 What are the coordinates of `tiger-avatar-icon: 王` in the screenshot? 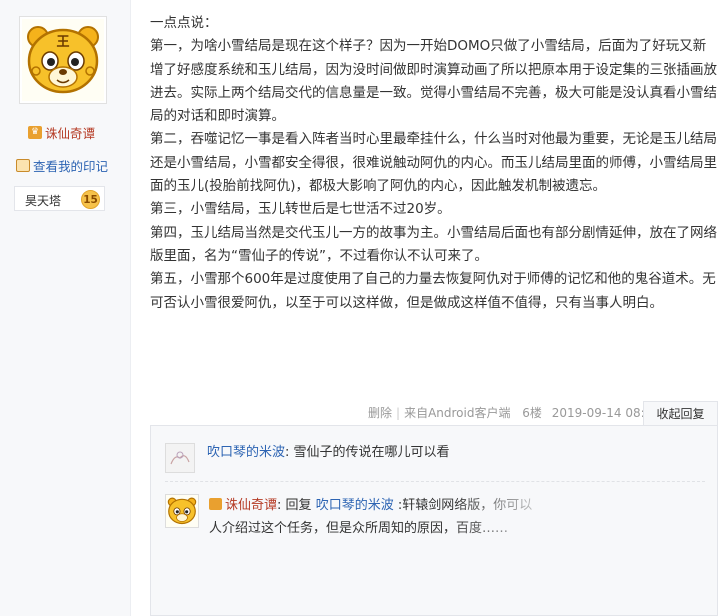 It's located at (63, 60).